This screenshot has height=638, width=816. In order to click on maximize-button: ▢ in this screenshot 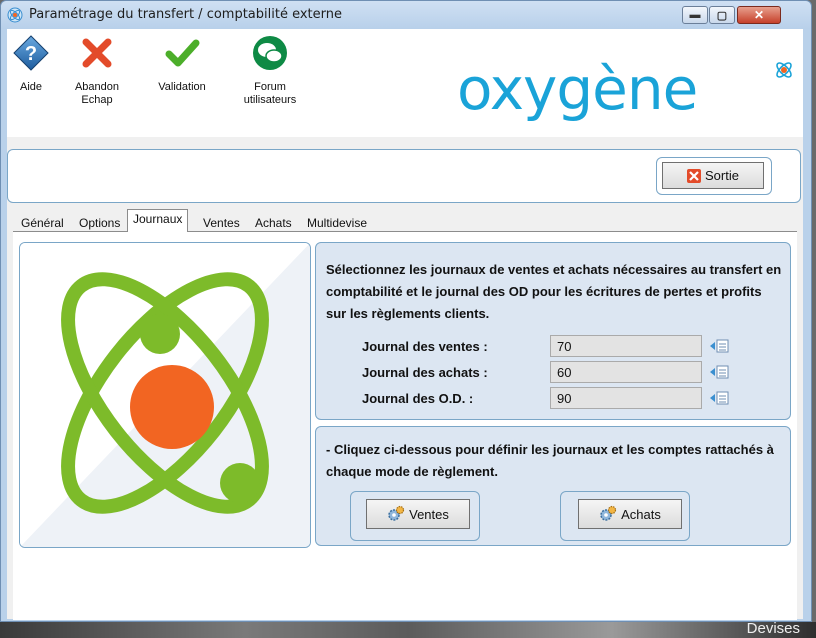, I will do `click(722, 15)`.